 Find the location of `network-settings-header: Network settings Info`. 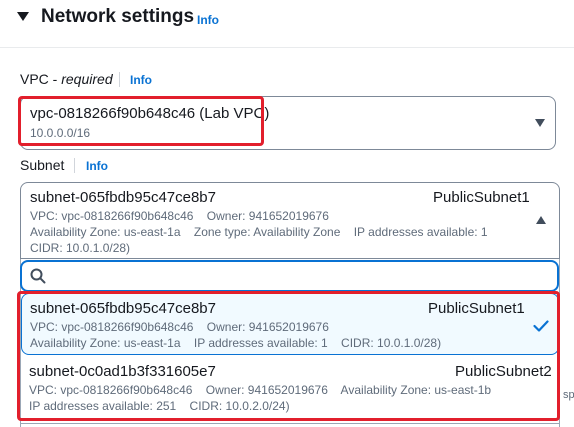

network-settings-header: Network settings Info is located at coordinates (287, 24).